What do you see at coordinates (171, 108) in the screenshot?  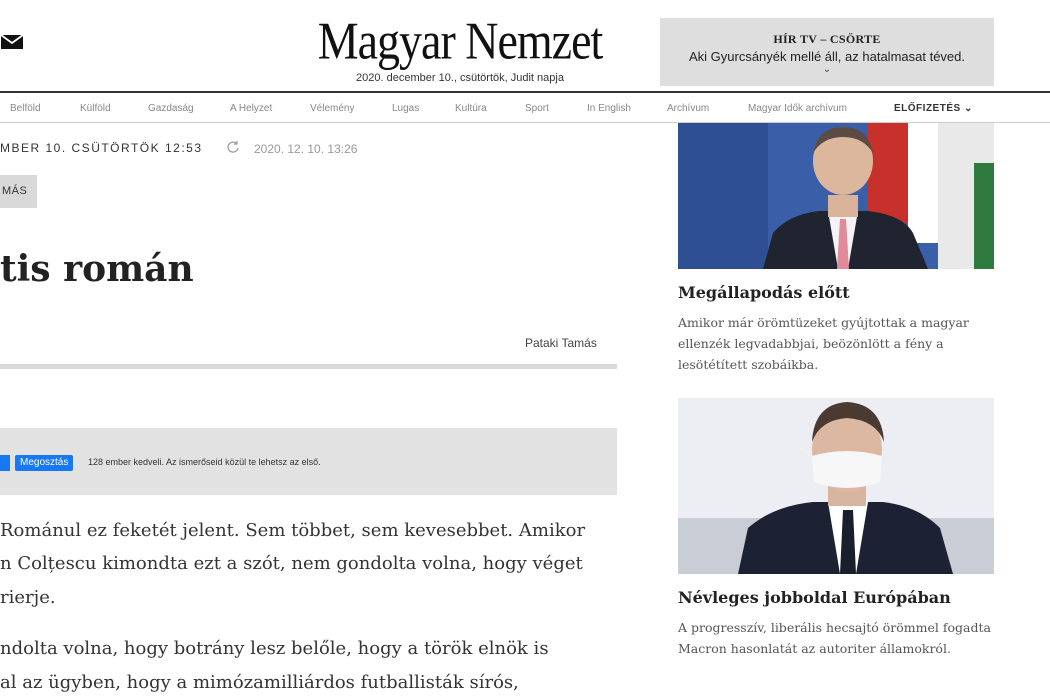 I see `nav-item-gazdasag: Gazdaság` at bounding box center [171, 108].